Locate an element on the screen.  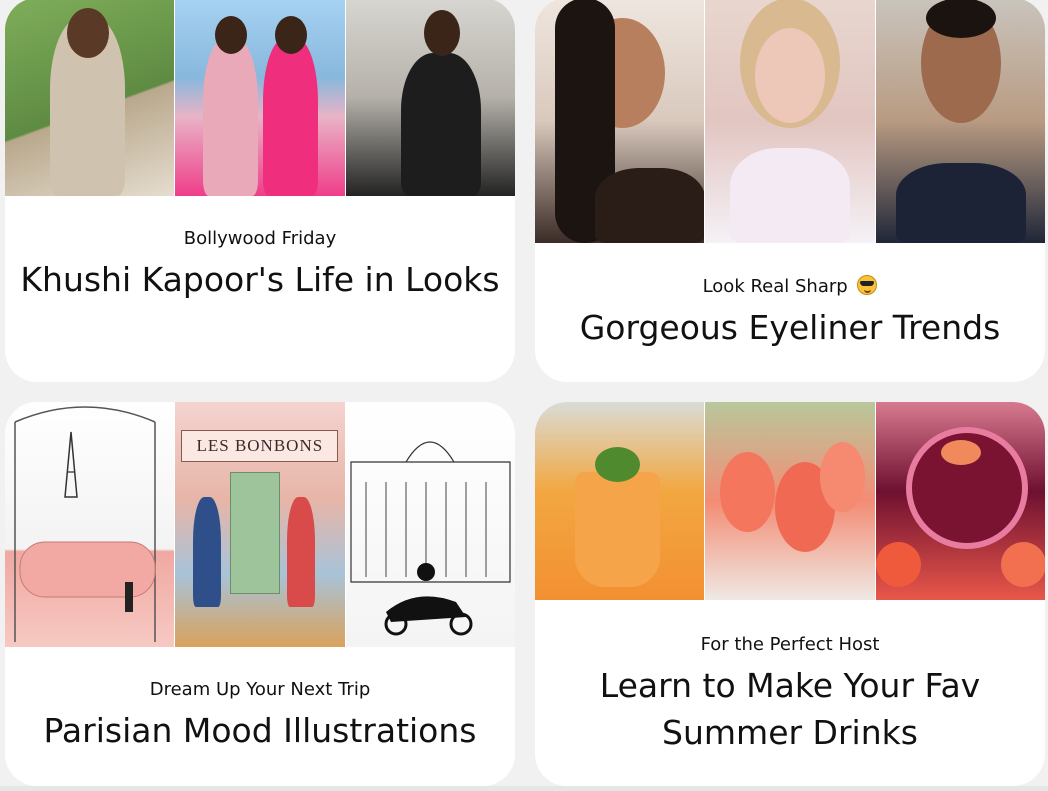
sunglasses-emoji-icon is located at coordinates (867, 285).